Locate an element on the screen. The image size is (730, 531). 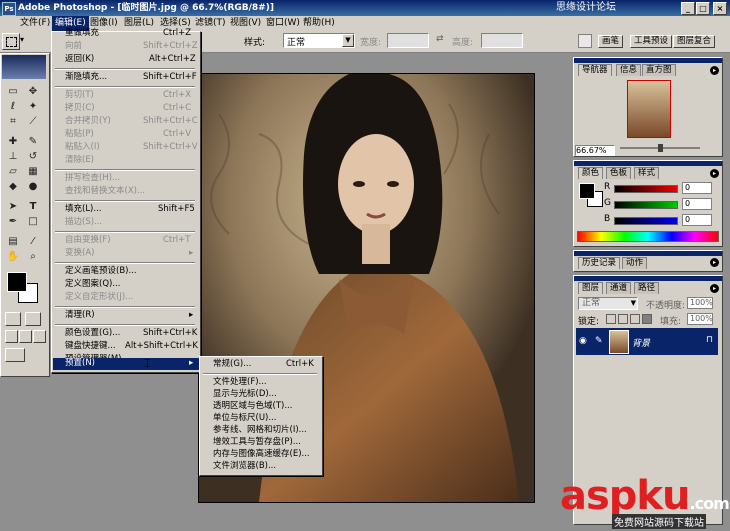
zoom-slider-thumb is located at coordinates (660, 148).